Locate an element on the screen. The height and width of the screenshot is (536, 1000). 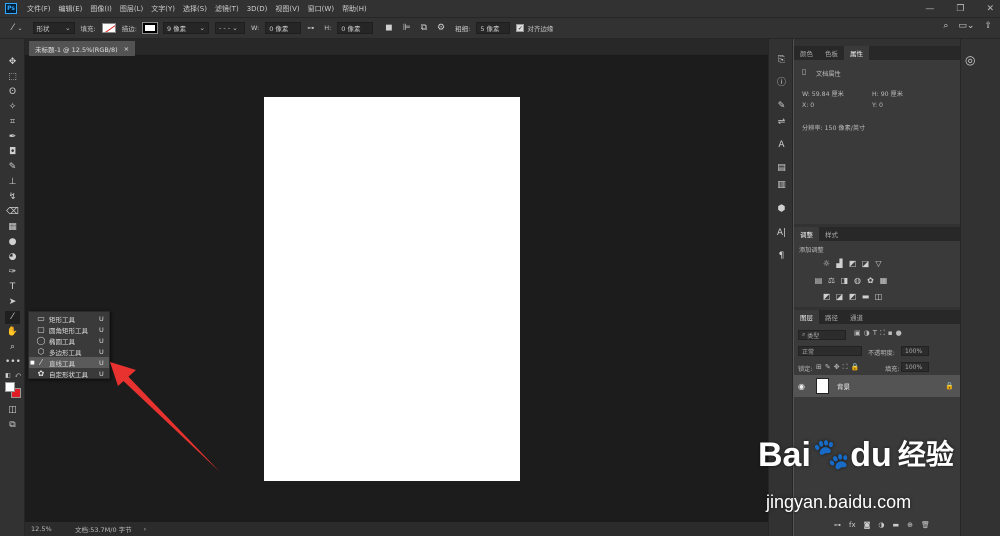
zoom-tool-icon: ⌕ is located at coordinates (12, 347).